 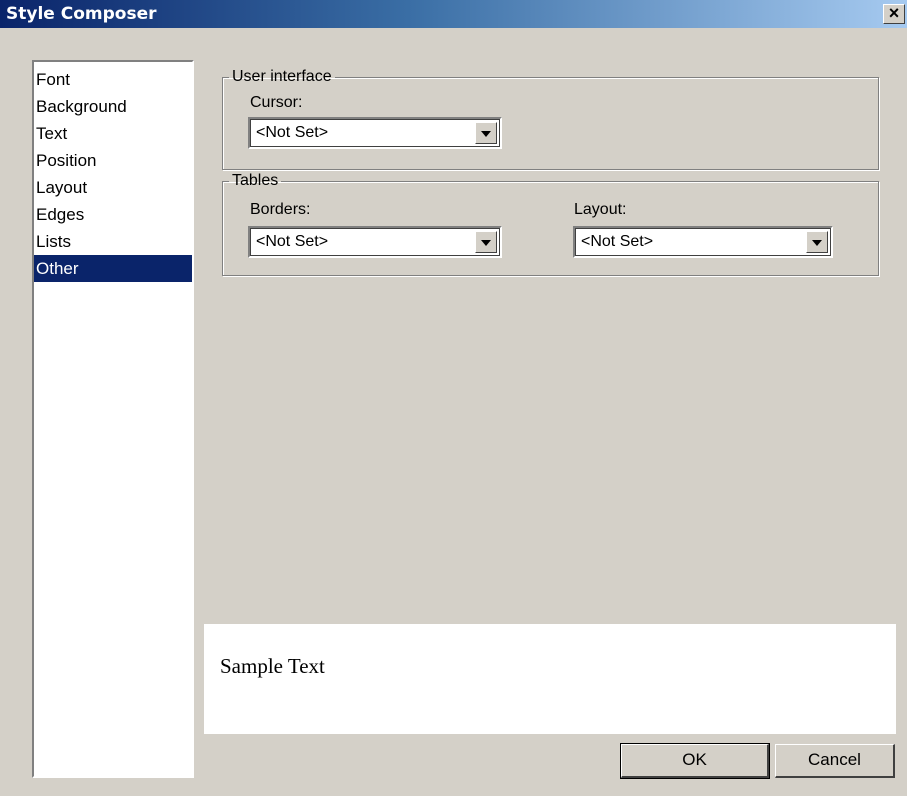 I want to click on close-button: ×, so click(x=894, y=14).